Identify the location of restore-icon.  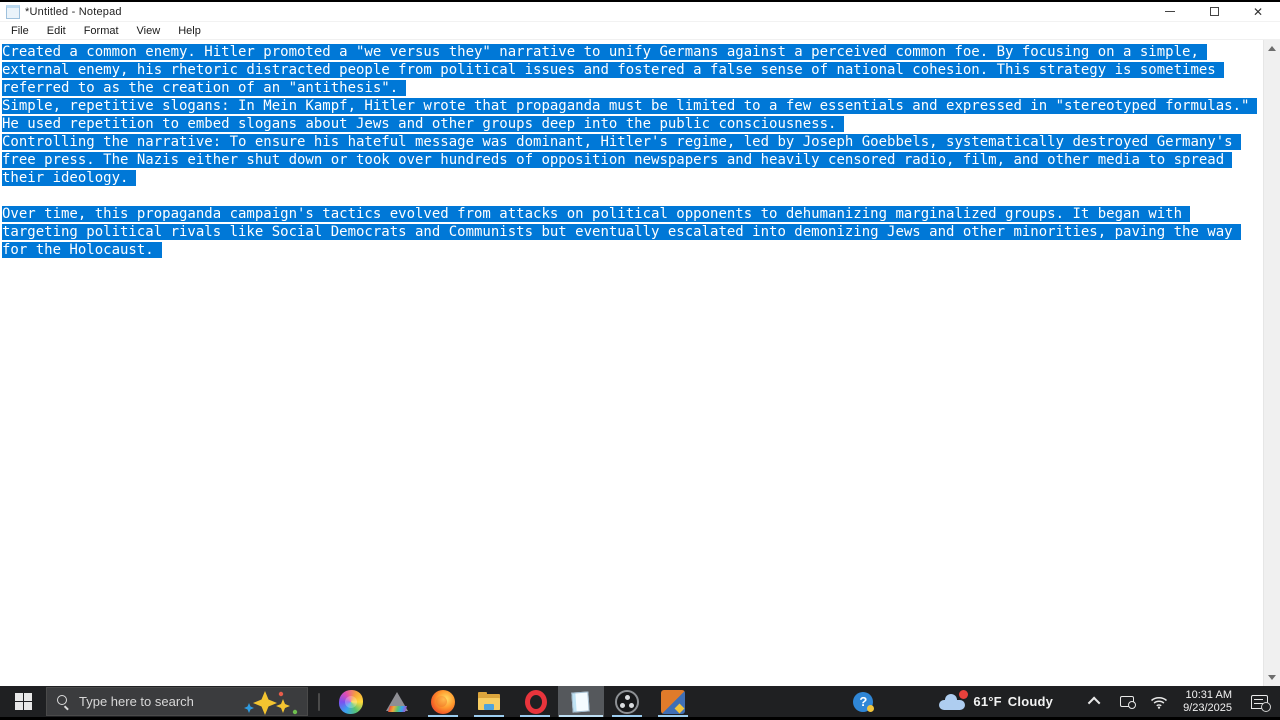
(1214, 11).